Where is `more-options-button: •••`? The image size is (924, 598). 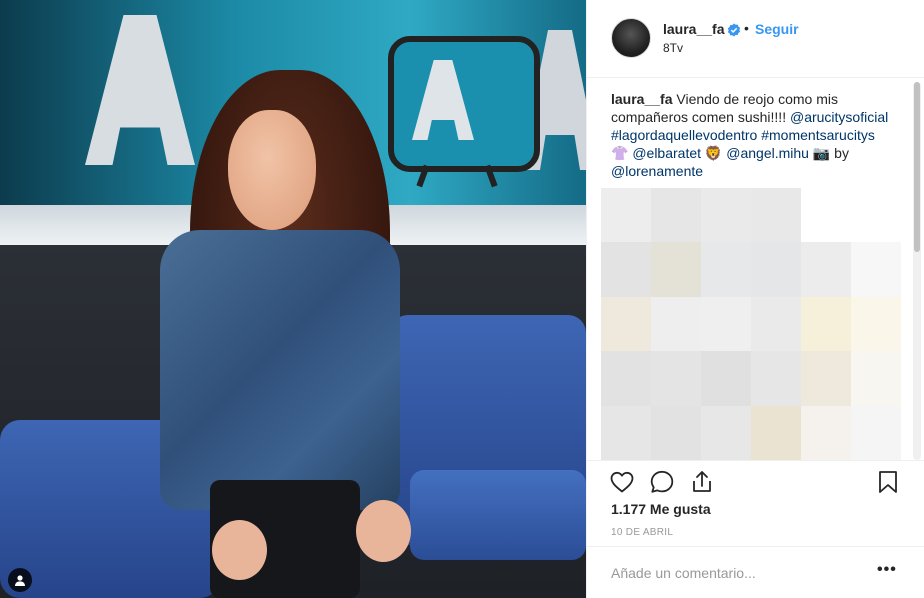 more-options-button: ••• is located at coordinates (887, 570).